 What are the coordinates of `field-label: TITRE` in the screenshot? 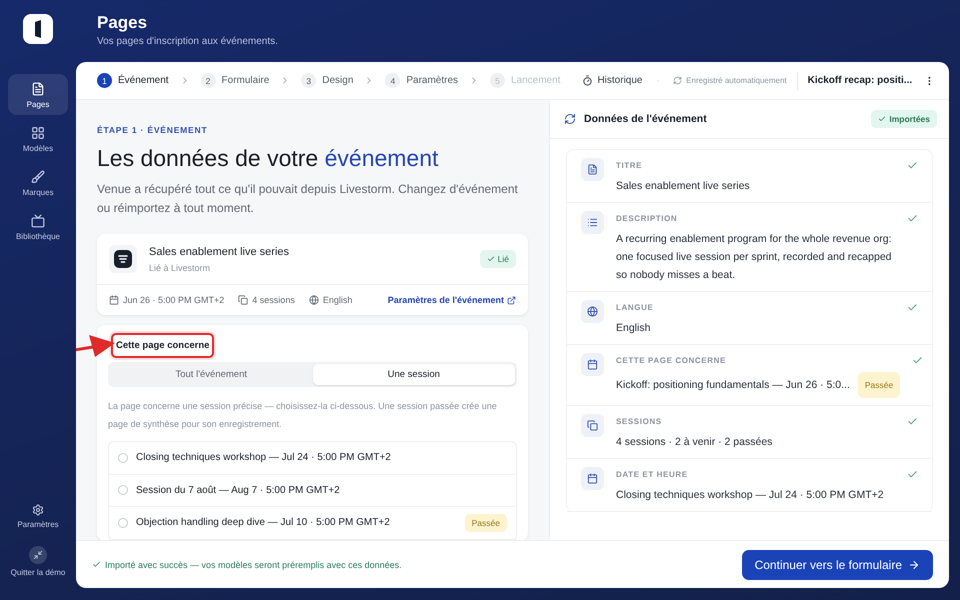 It's located at (630, 165).